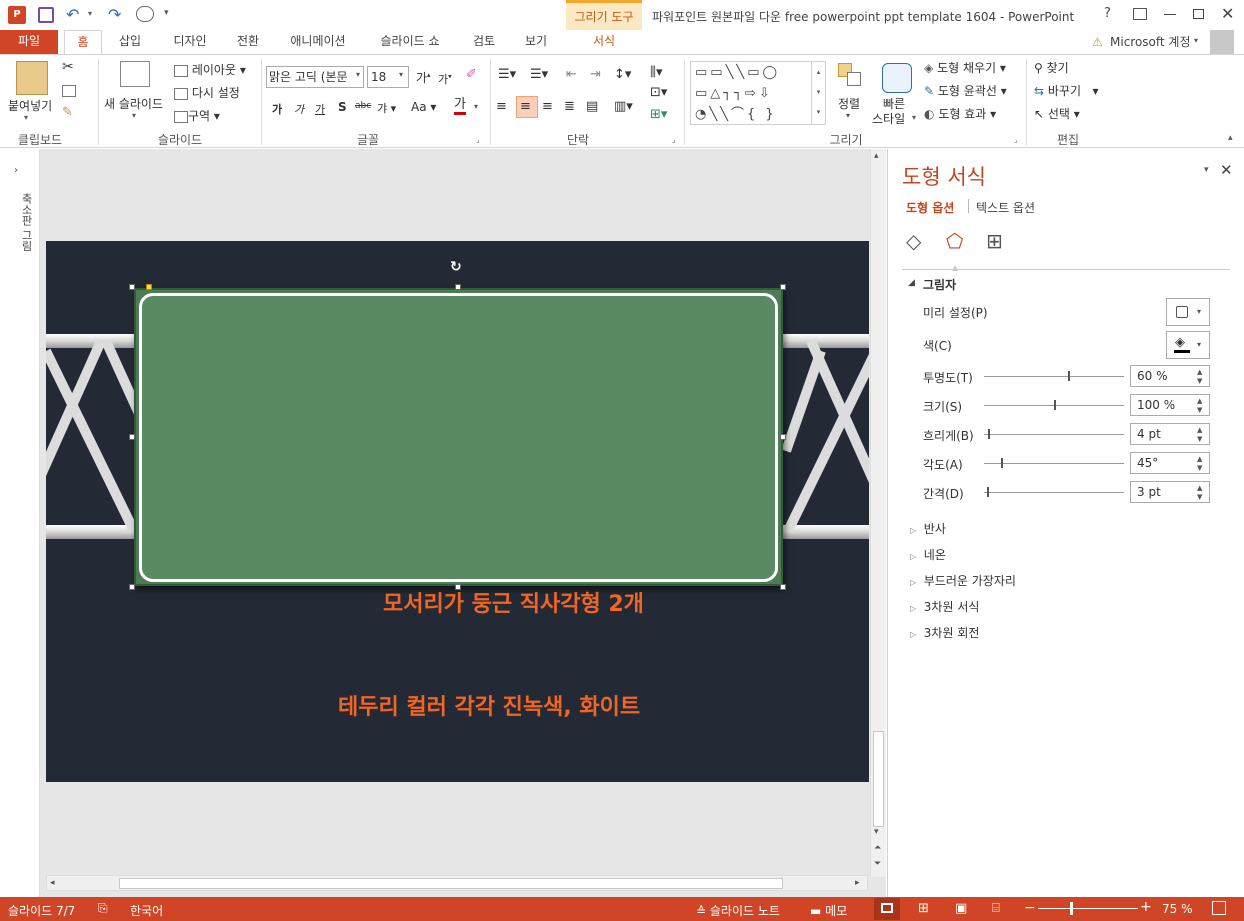 This screenshot has width=1244, height=921. Describe the element at coordinates (1016, 139) in the screenshot. I see `drawing-dialog-launcher-icon: ⌟` at that location.